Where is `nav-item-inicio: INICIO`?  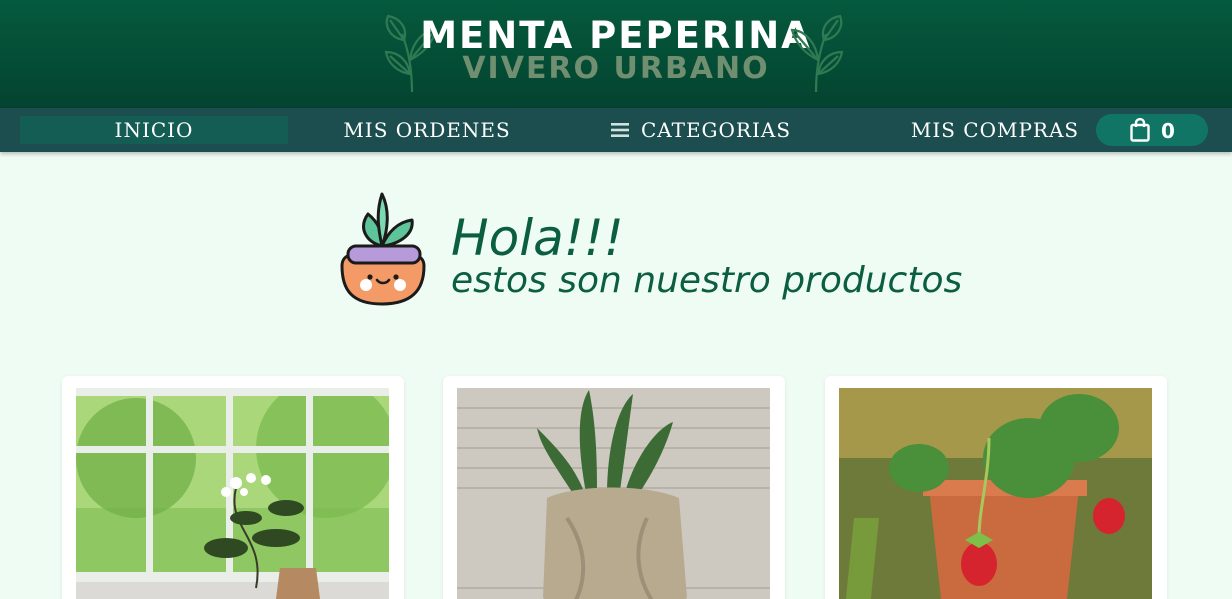
nav-item-inicio: INICIO is located at coordinates (154, 130).